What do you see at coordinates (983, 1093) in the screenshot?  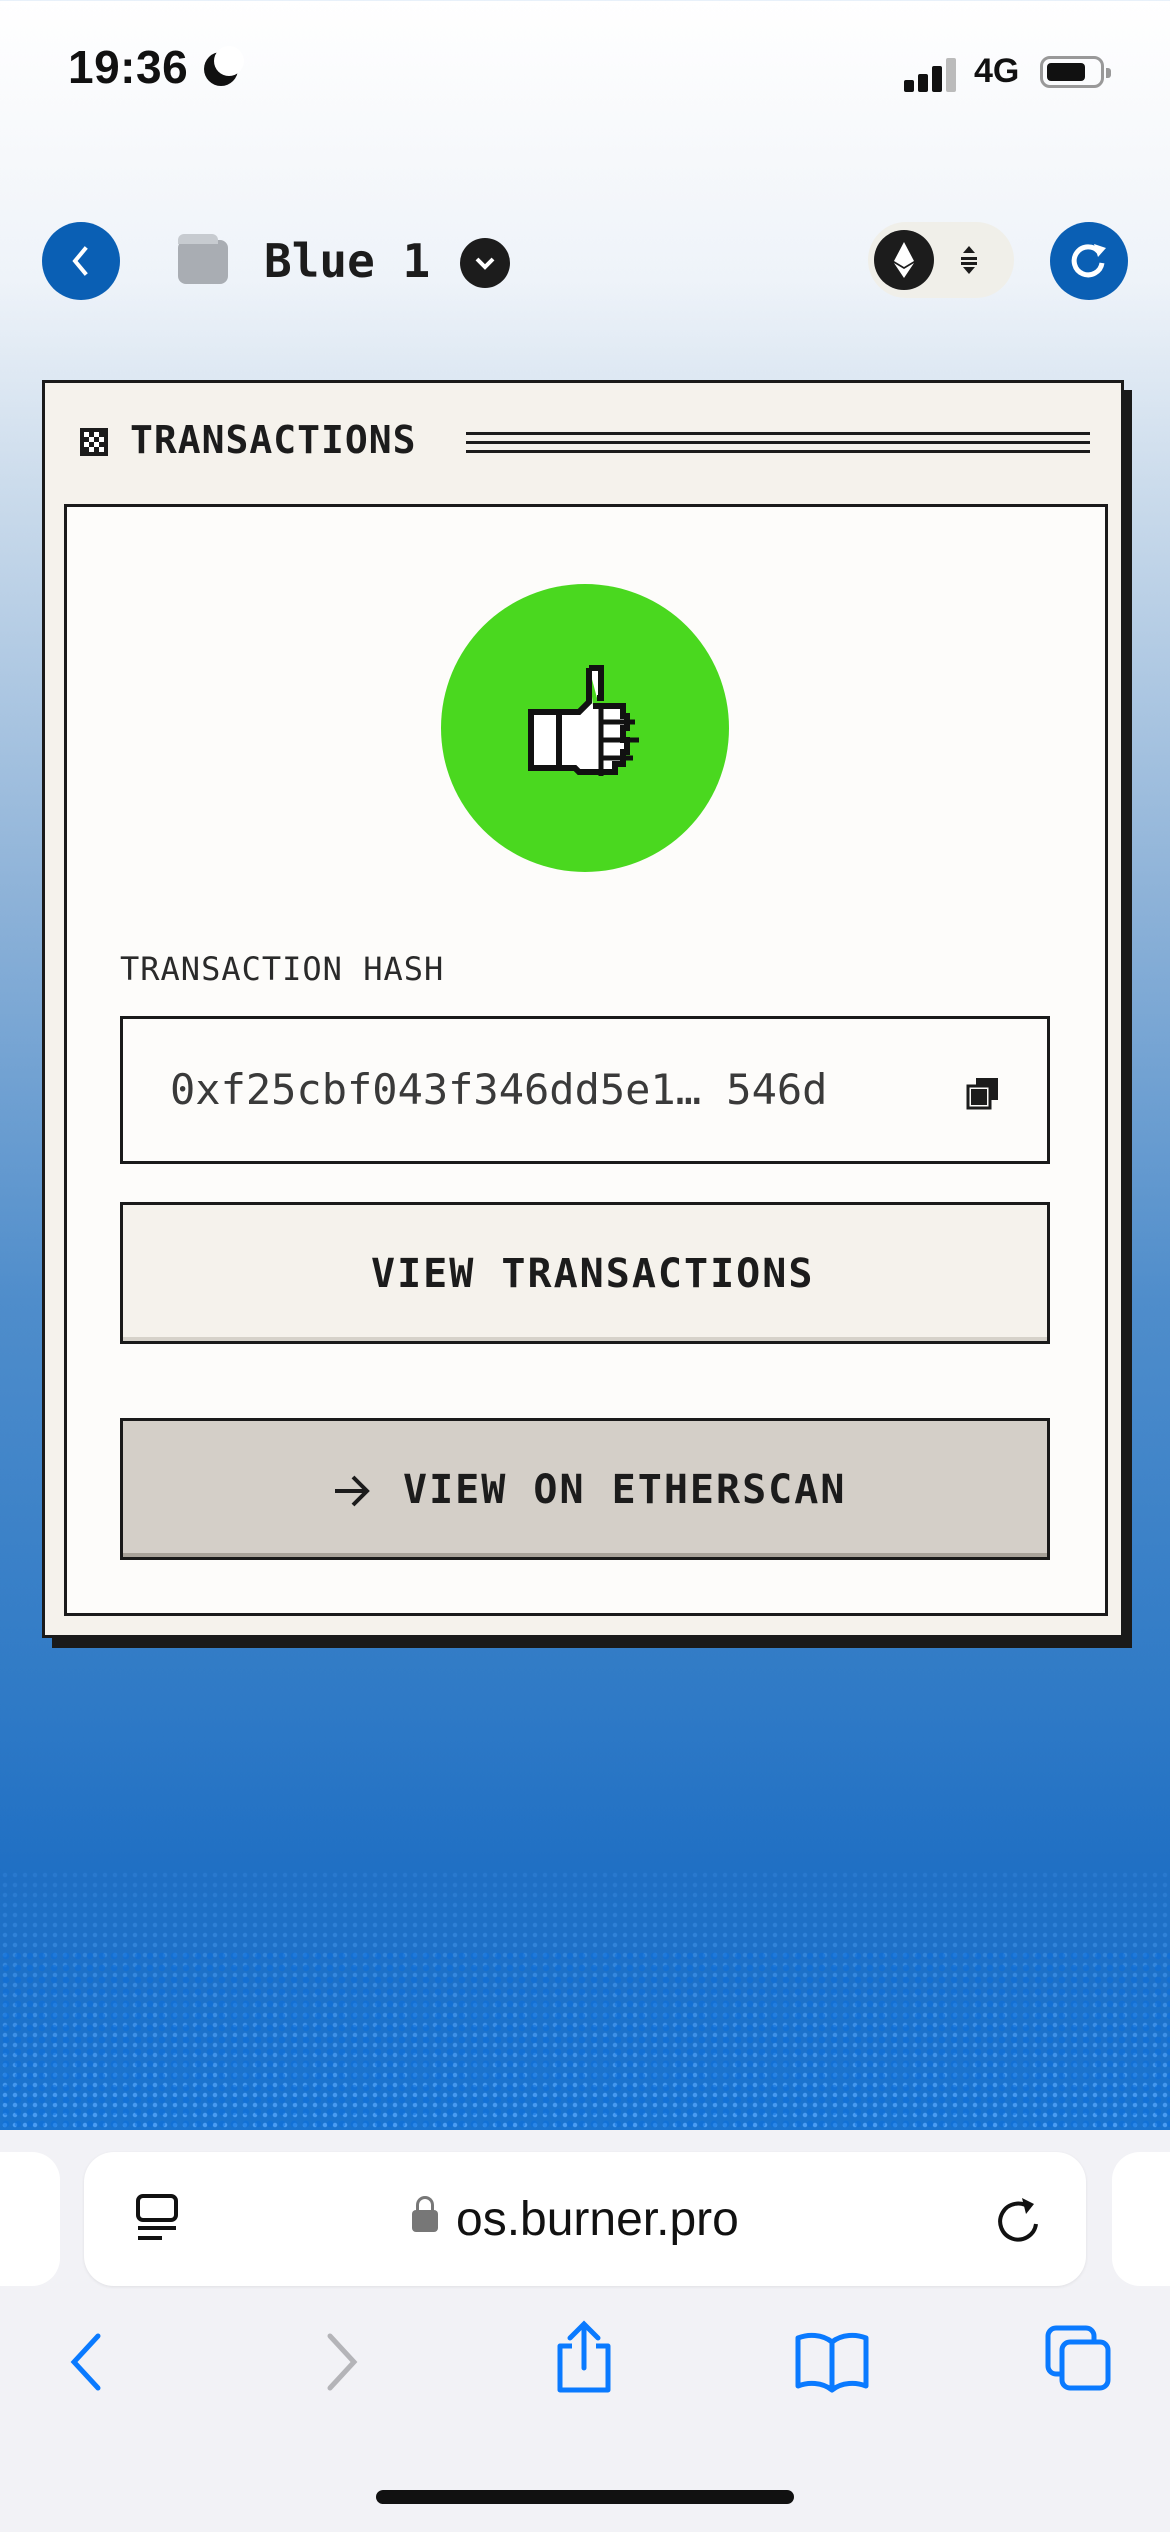 I see `copy-icon` at bounding box center [983, 1093].